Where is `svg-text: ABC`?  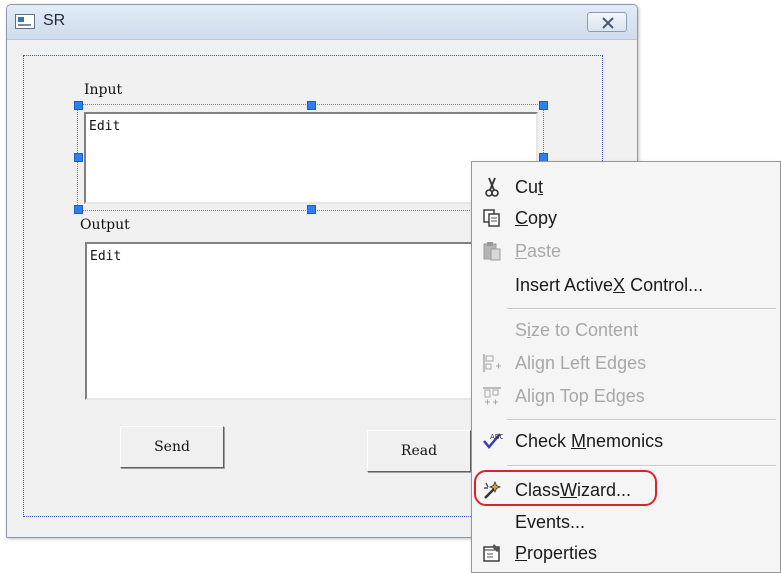
svg-text: ABC is located at coordinates (496, 437).